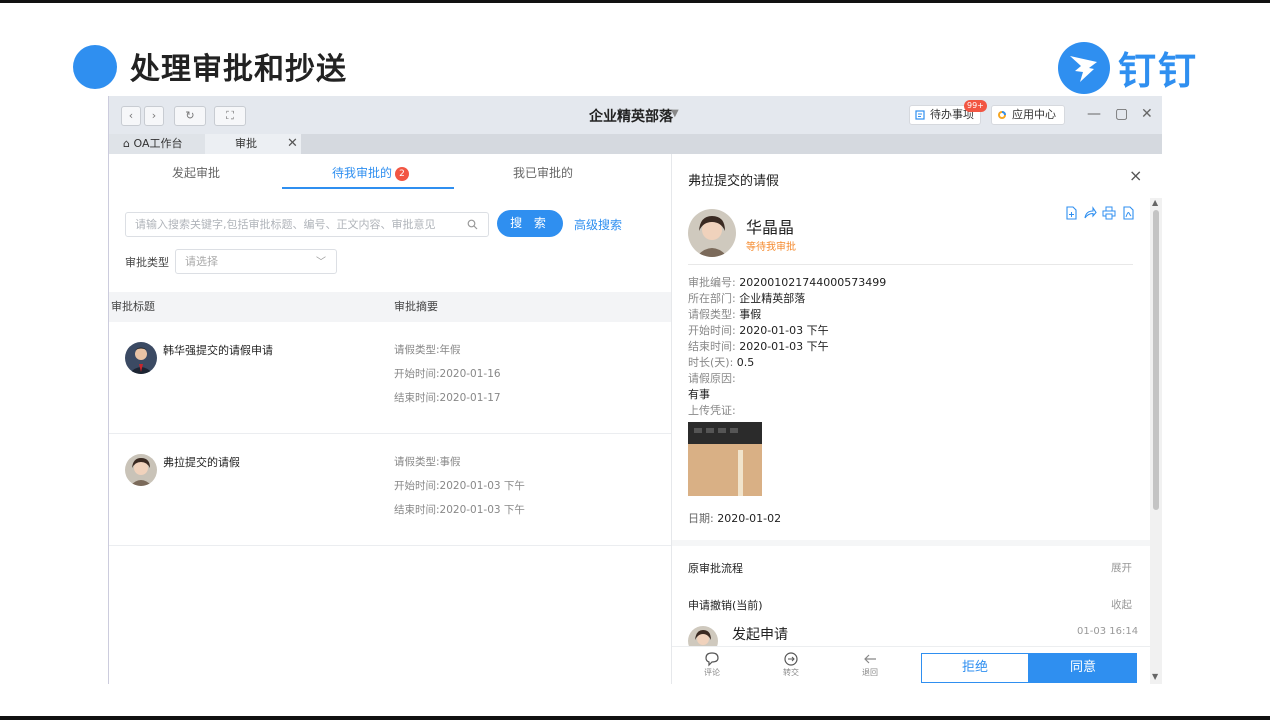 Image resolution: width=1270 pixels, height=720 pixels. Describe the element at coordinates (1147, 114) in the screenshot. I see `close-window-button: ✕` at that location.